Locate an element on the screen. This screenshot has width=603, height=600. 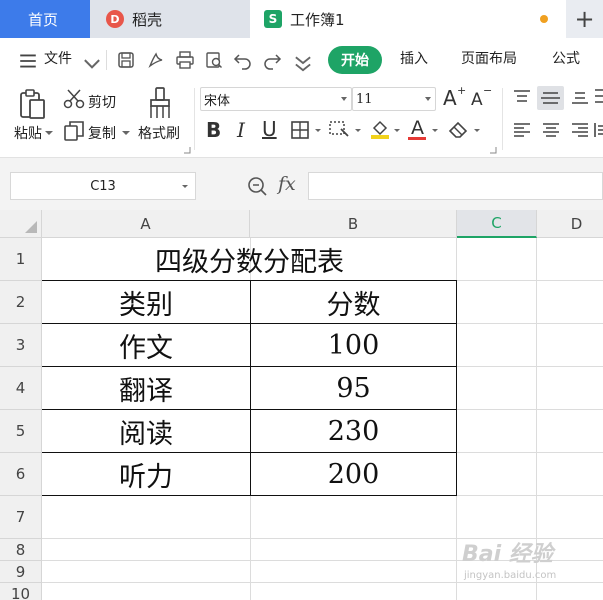
table-cell: 95 is located at coordinates (353, 388).